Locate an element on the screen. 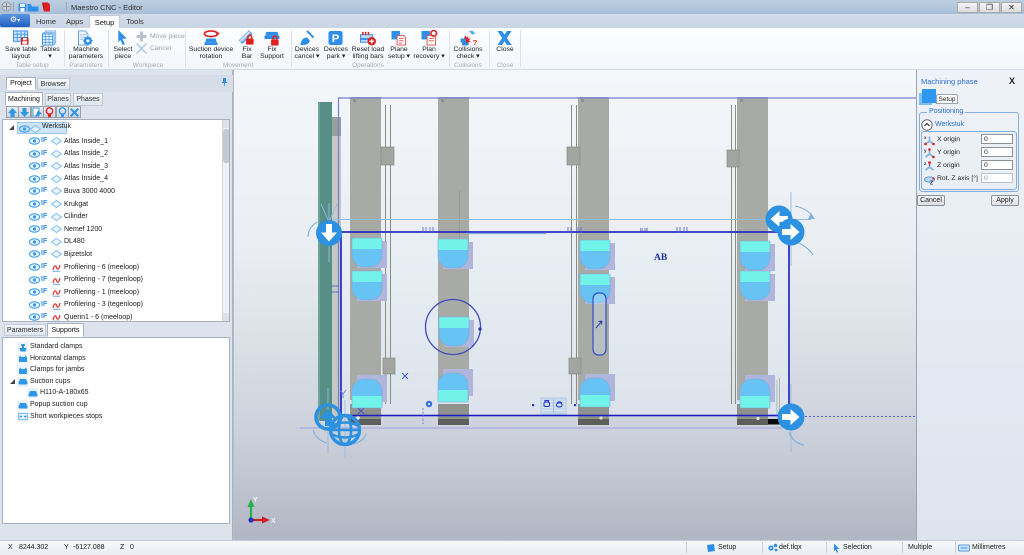 Image resolution: width=1024 pixels, height=555 pixels. svg-text: y is located at coordinates (925, 150).